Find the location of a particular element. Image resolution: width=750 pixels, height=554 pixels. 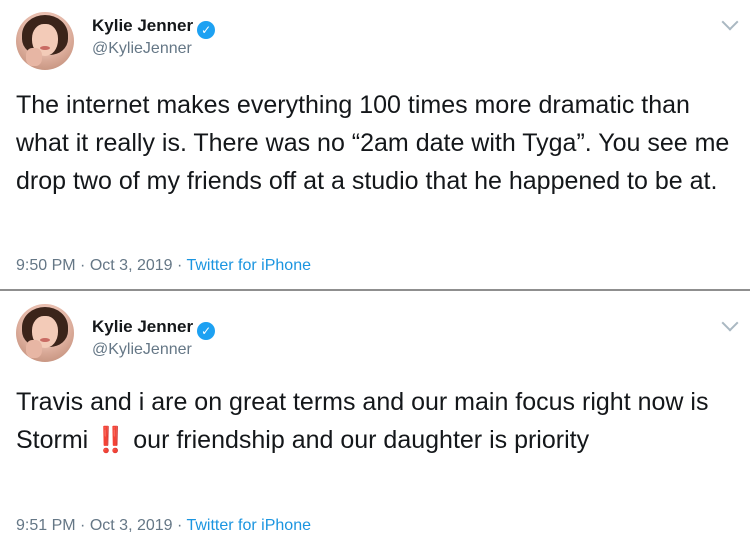

tweet-divider is located at coordinates (375, 290).